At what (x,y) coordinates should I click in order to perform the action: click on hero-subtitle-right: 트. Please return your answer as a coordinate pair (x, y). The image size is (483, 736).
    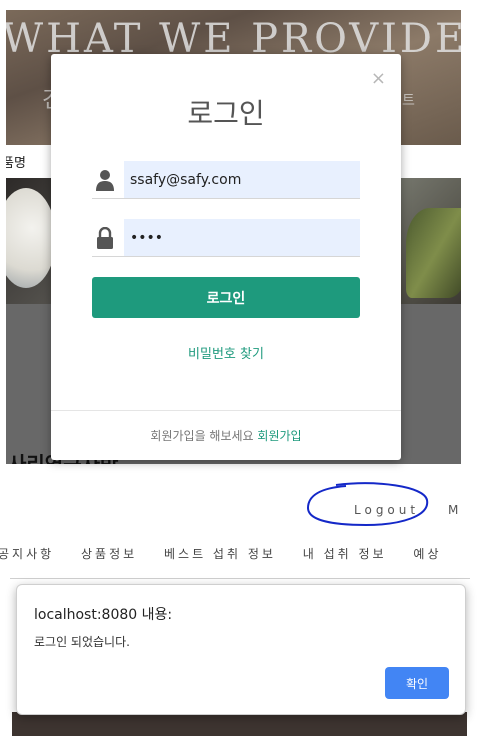
    Looking at the image, I should click on (408, 101).